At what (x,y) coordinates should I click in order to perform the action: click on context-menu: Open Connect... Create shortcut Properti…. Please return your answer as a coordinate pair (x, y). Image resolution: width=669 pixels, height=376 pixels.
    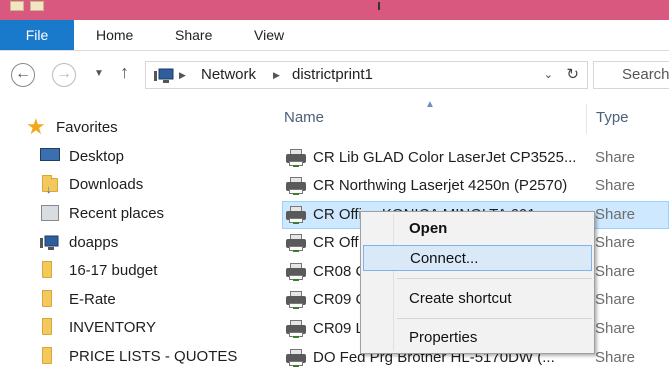
    Looking at the image, I should click on (477, 282).